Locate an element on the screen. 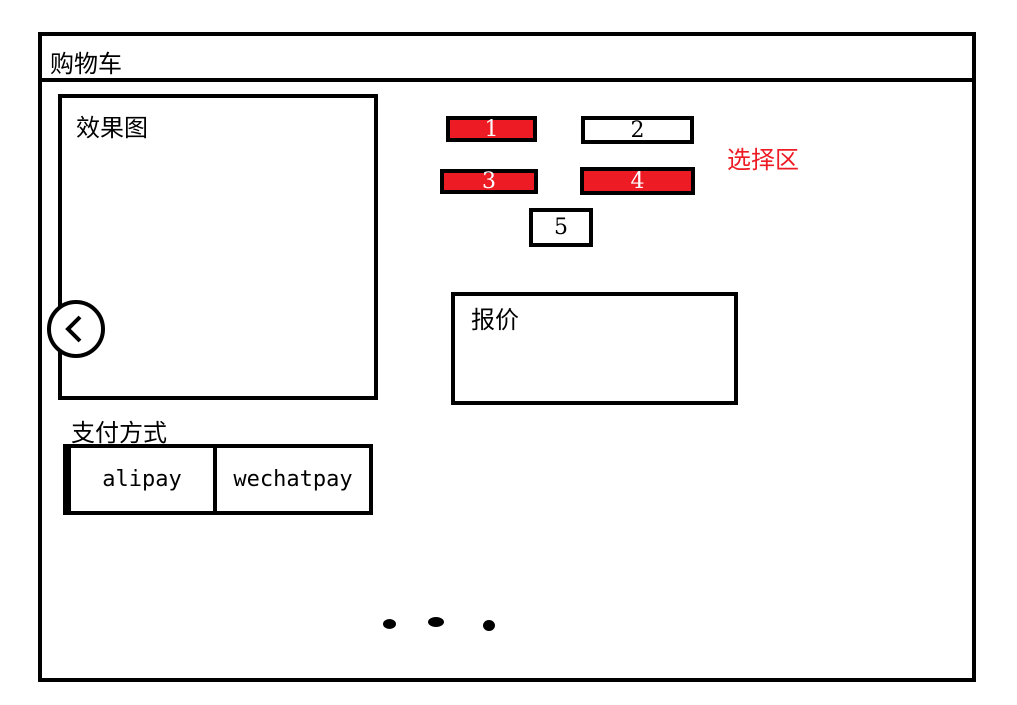 This screenshot has width=1017, height=705. title-bar is located at coordinates (507, 57).